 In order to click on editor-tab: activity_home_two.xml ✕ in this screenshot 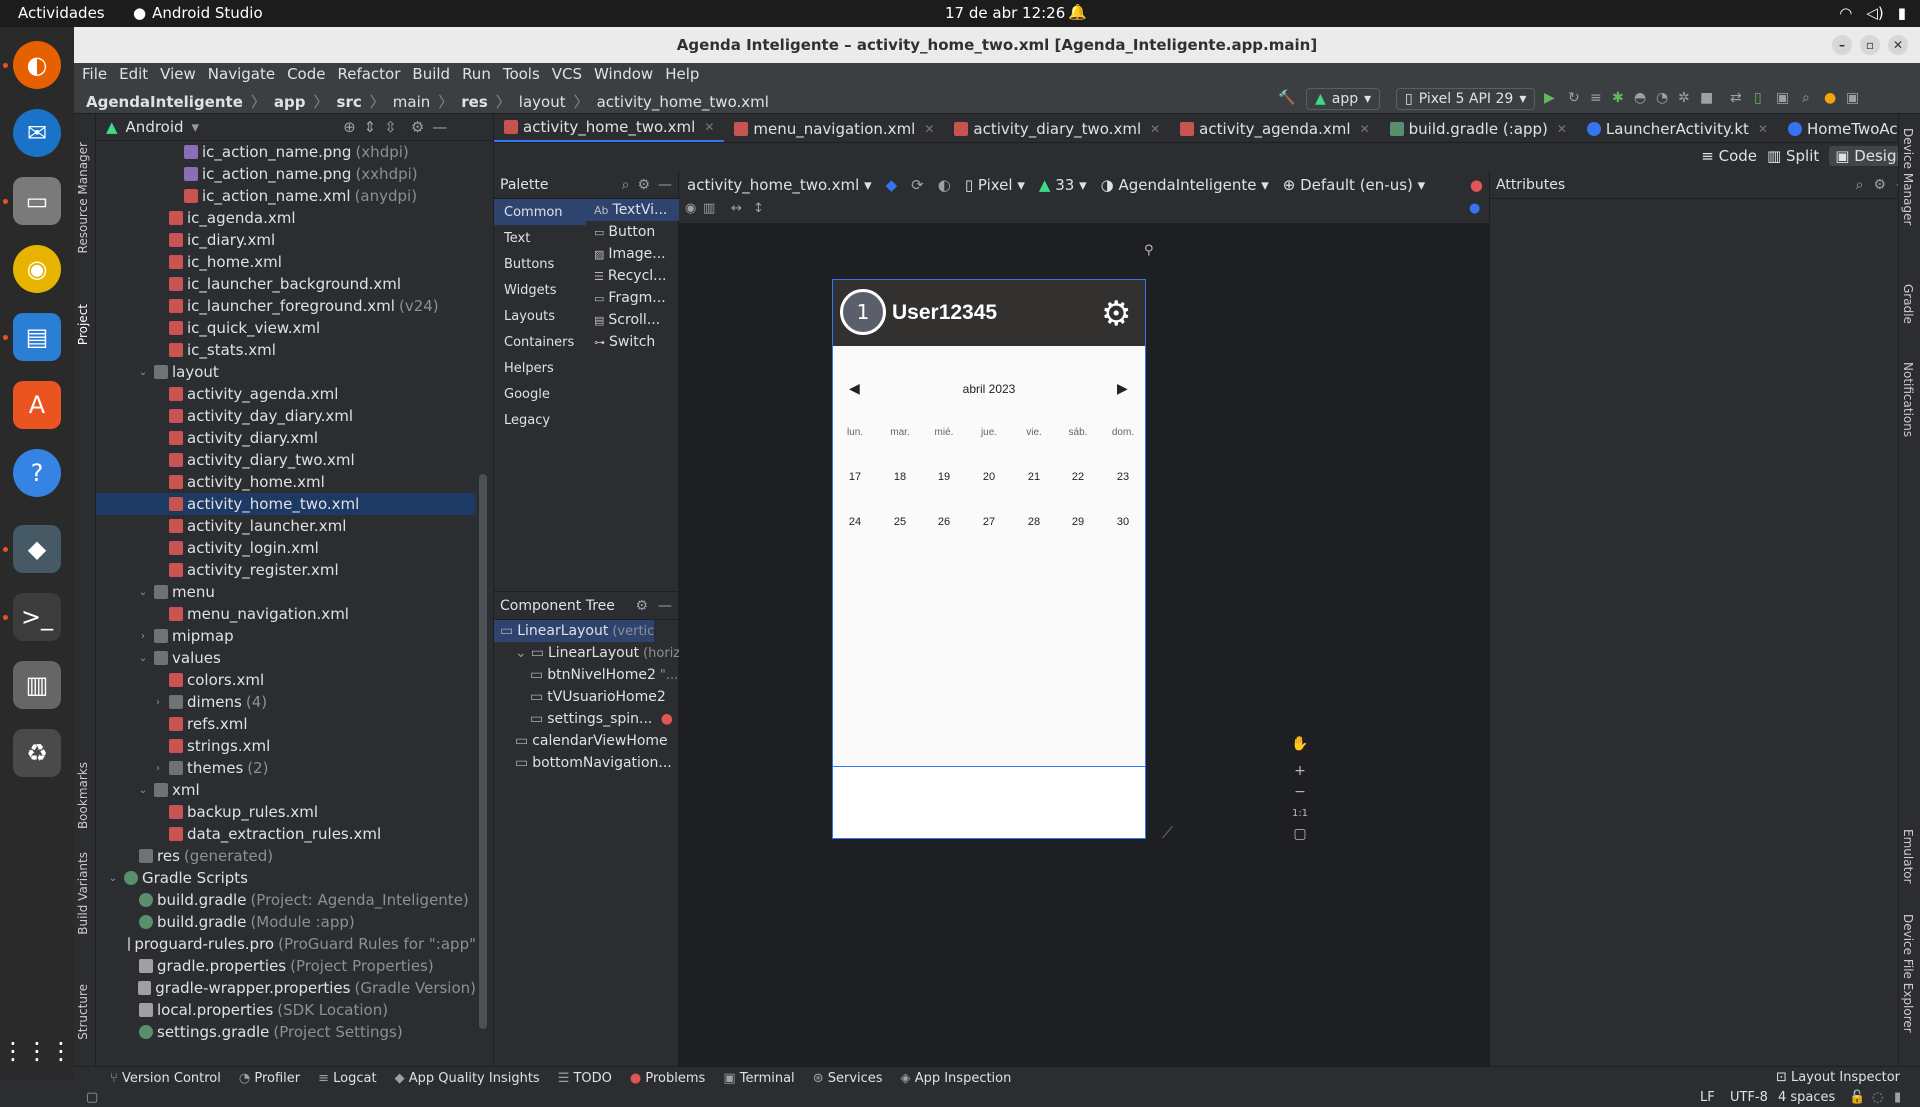, I will do `click(609, 128)`.